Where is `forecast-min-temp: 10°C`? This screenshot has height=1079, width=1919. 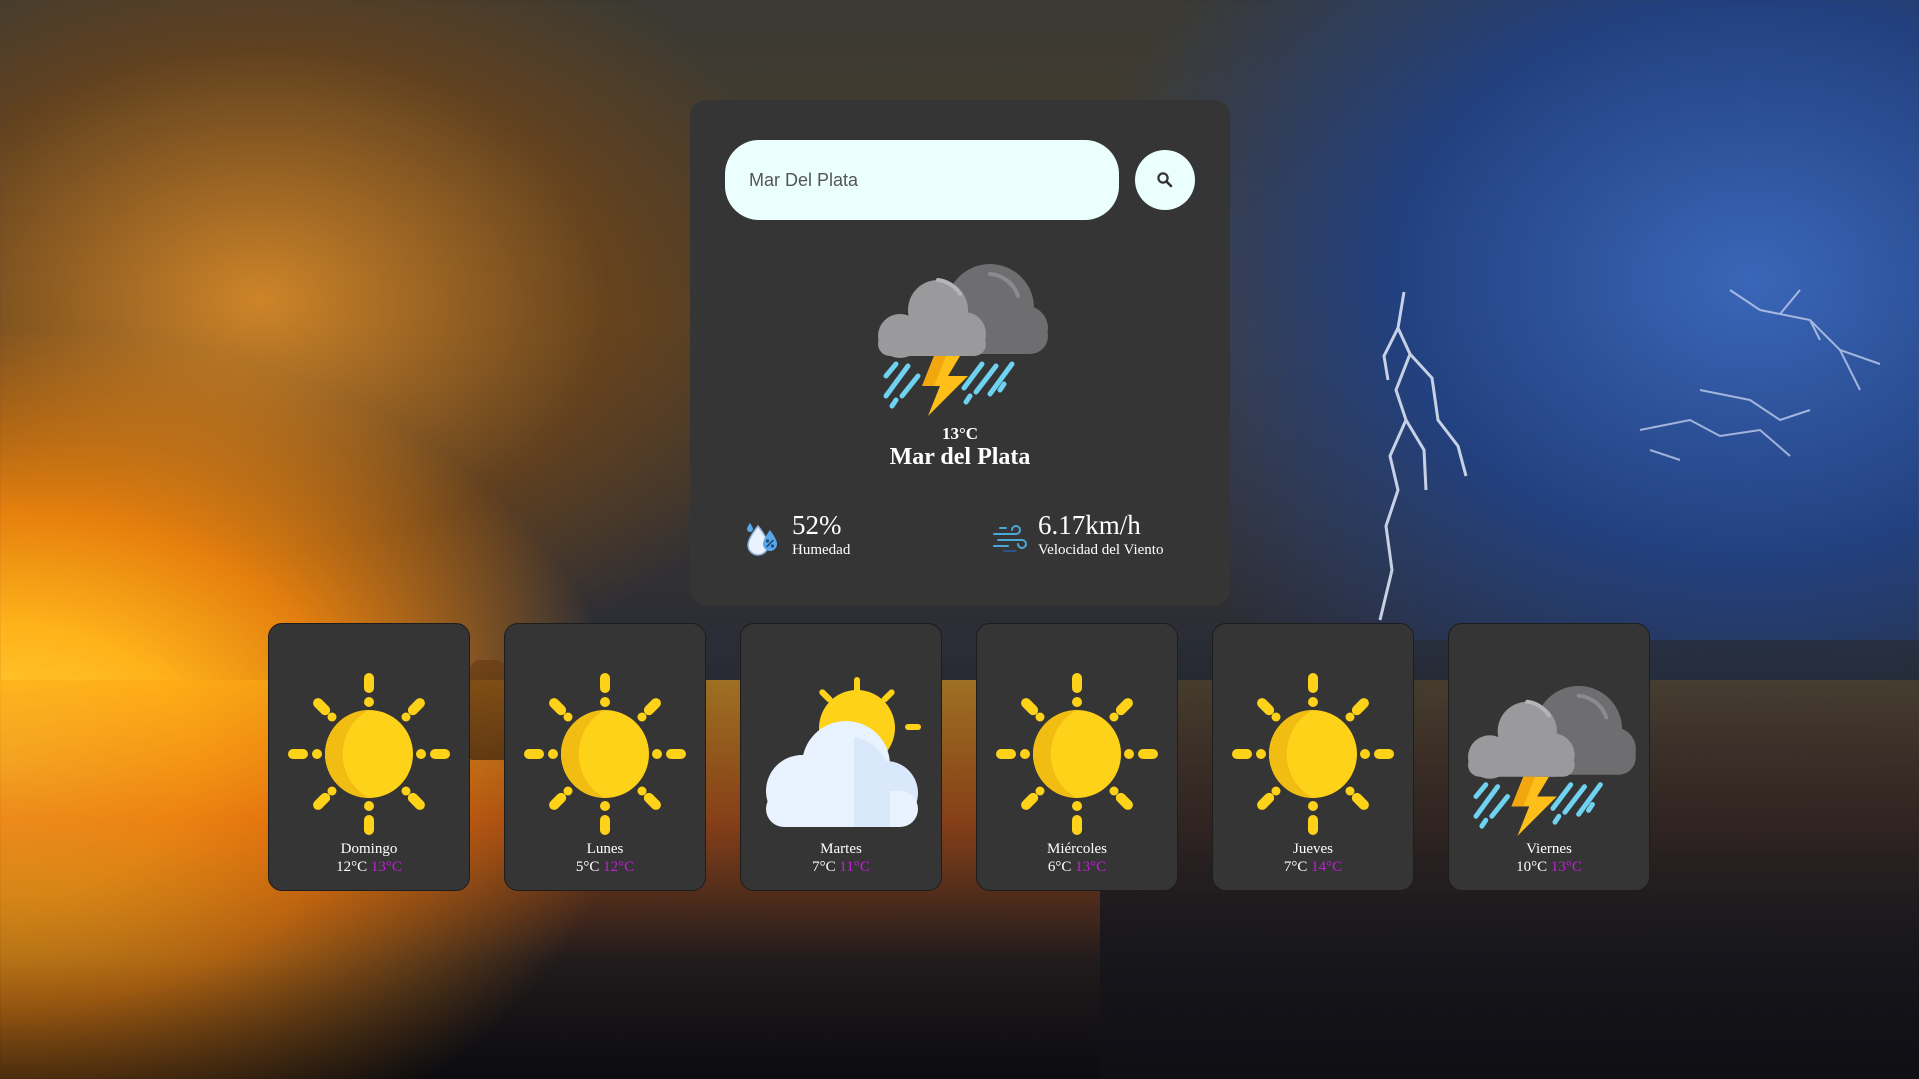
forecast-min-temp: 10°C is located at coordinates (1532, 867).